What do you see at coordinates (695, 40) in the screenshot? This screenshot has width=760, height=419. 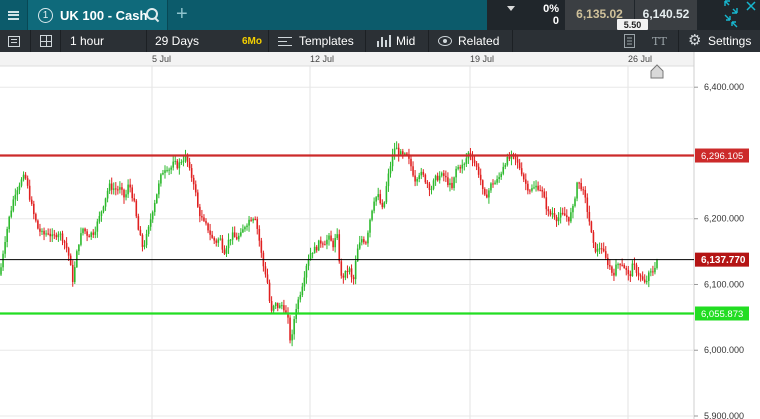 I see `gear-icon: ⚙` at bounding box center [695, 40].